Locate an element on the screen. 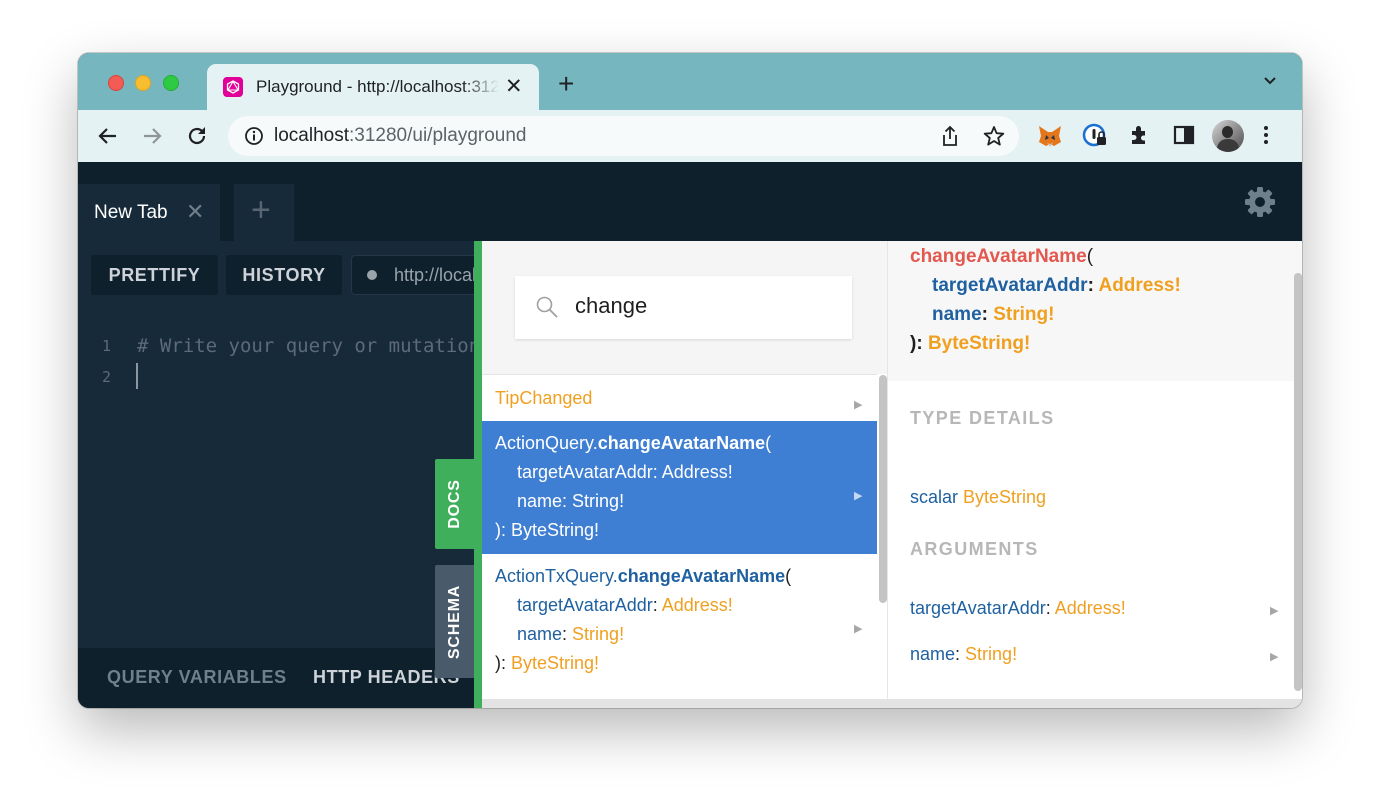 Image resolution: width=1380 pixels, height=810 pixels. docs-side-tab: DOCS is located at coordinates (454, 504).